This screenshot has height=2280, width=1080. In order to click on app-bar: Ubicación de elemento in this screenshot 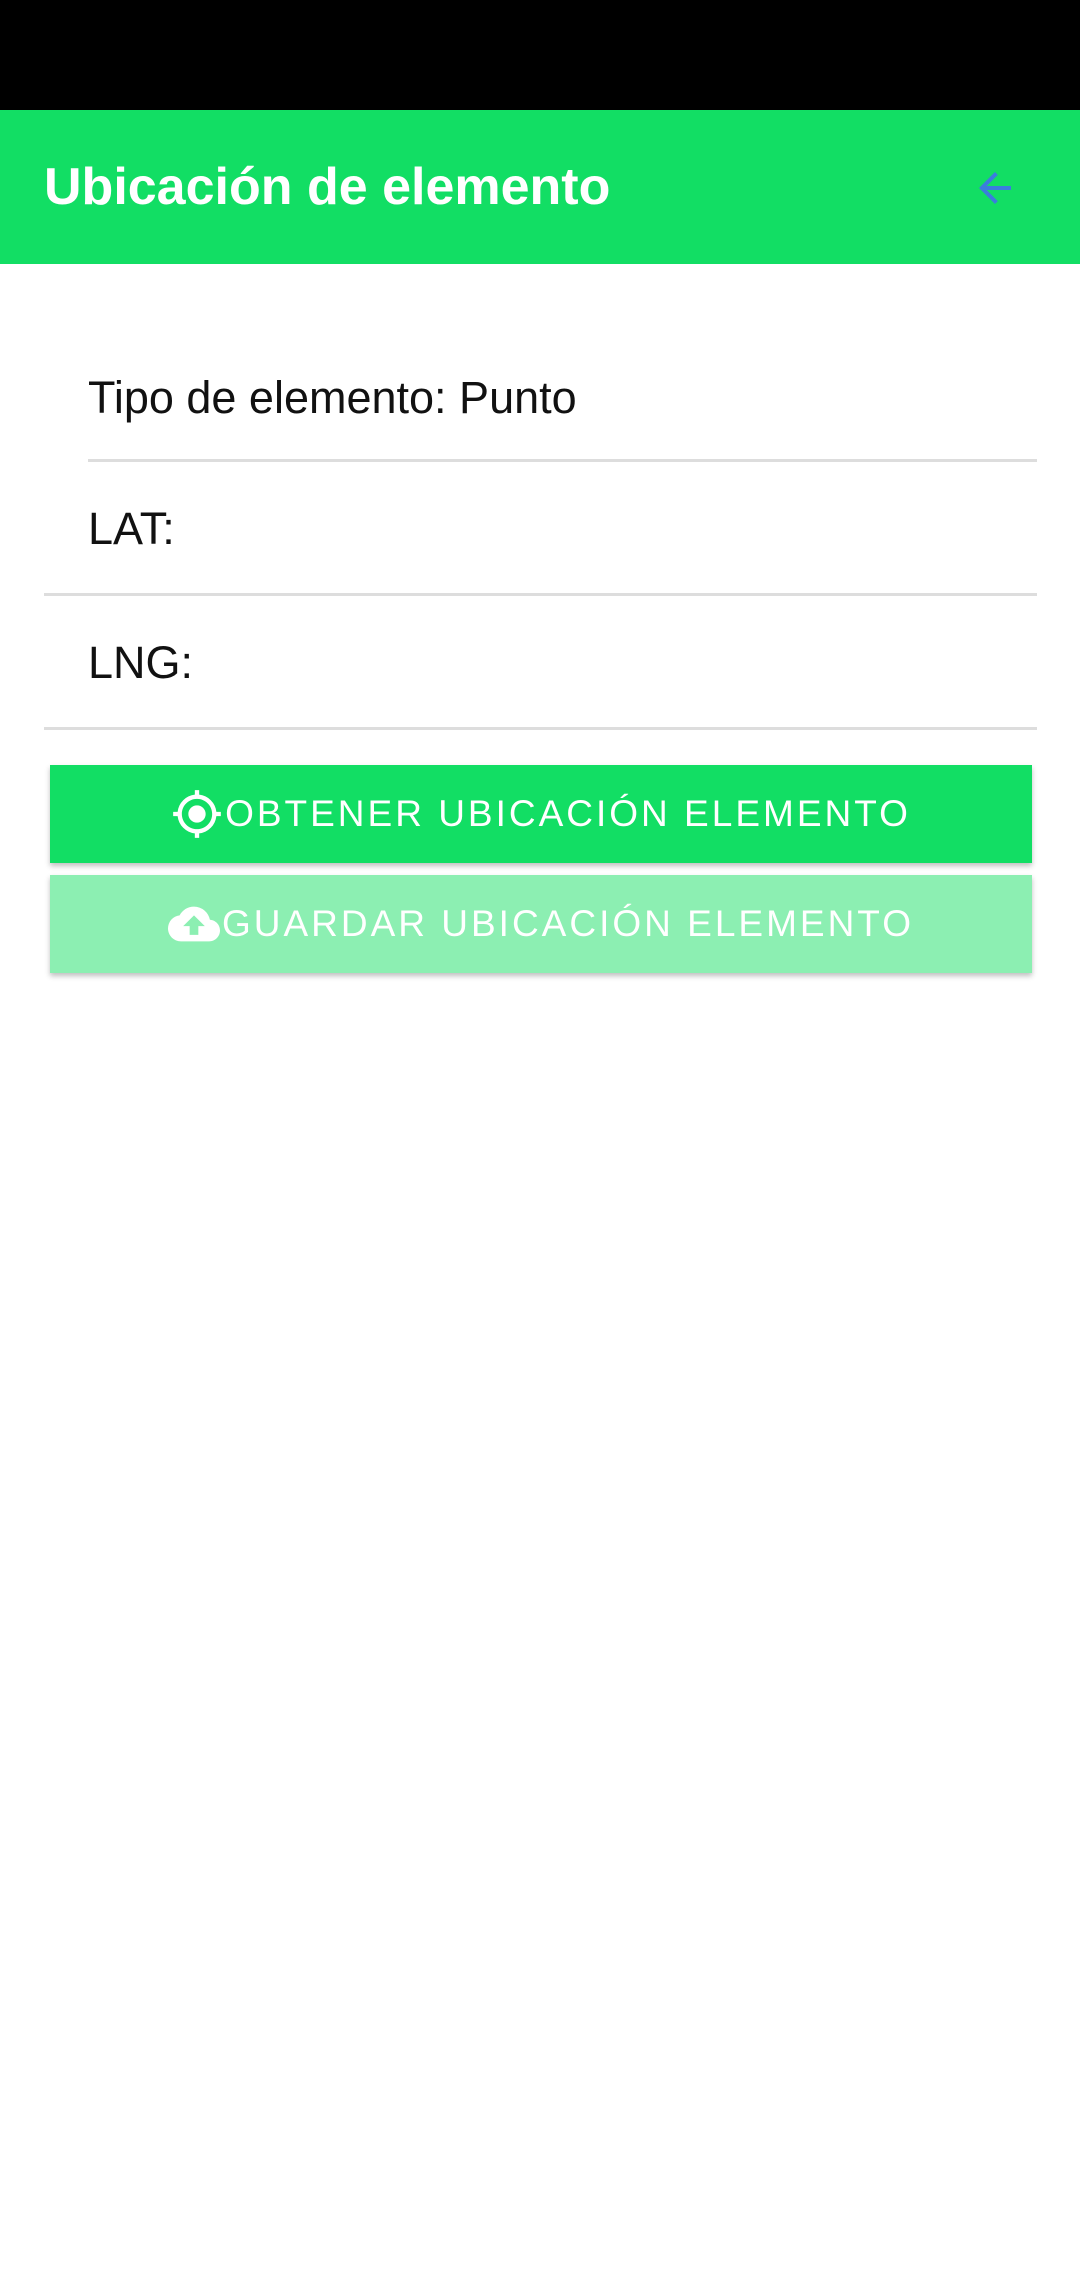, I will do `click(540, 187)`.